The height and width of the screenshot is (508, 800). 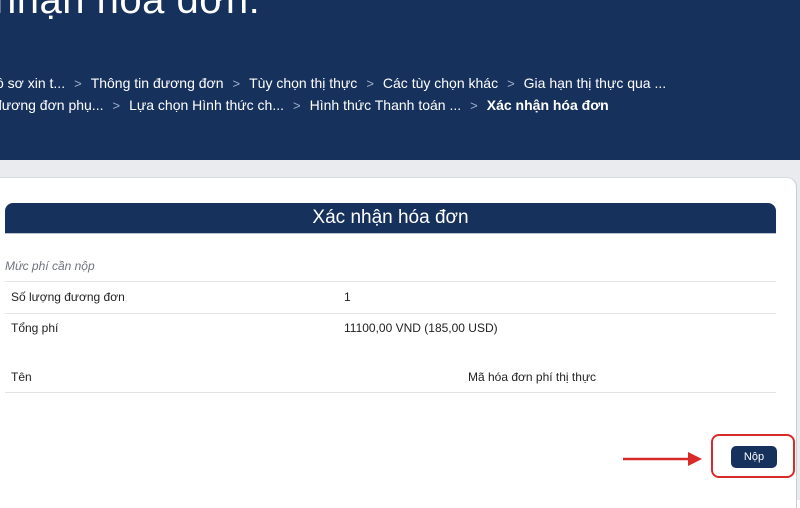 I want to click on fee-row-label: Tổng phí, so click(x=35, y=328).